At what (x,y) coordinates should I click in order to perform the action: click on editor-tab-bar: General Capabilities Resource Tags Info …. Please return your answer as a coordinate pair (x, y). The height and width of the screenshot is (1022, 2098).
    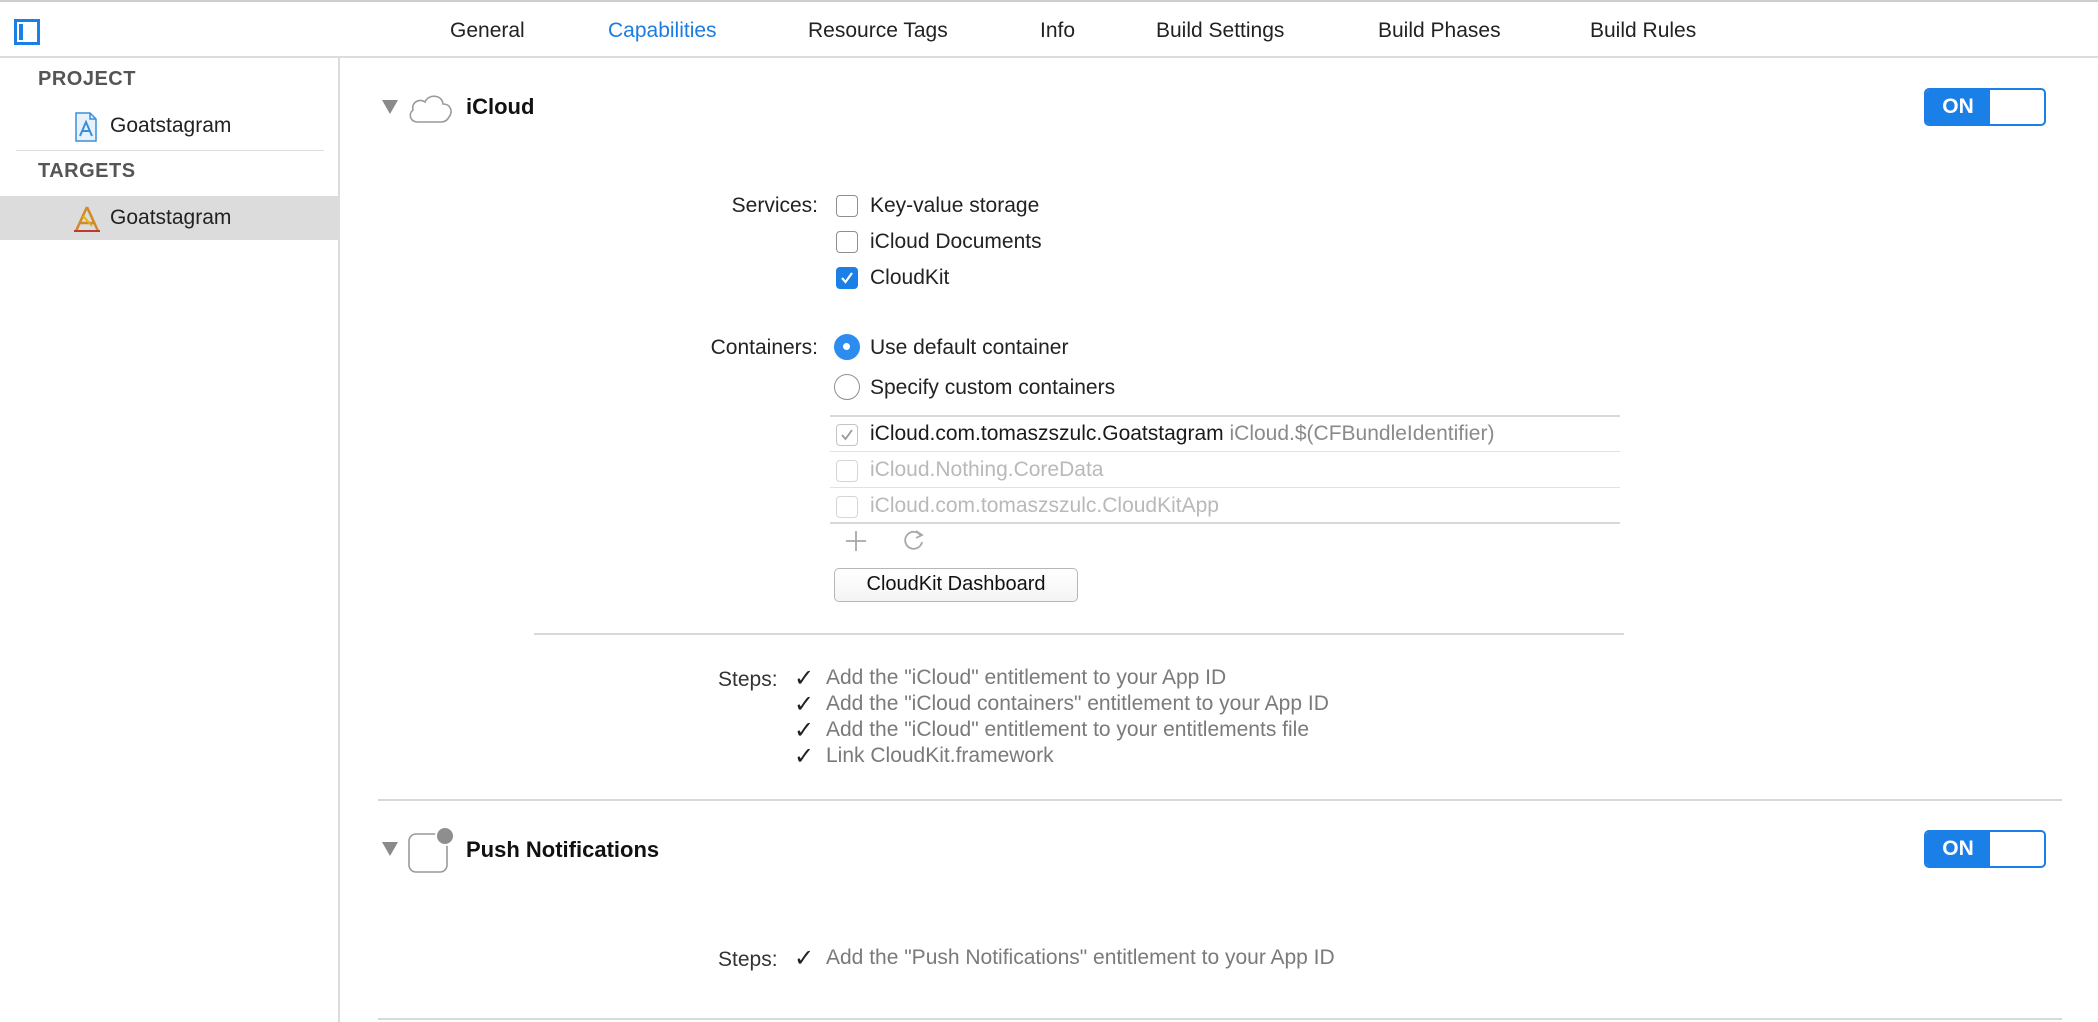
    Looking at the image, I should click on (1049, 29).